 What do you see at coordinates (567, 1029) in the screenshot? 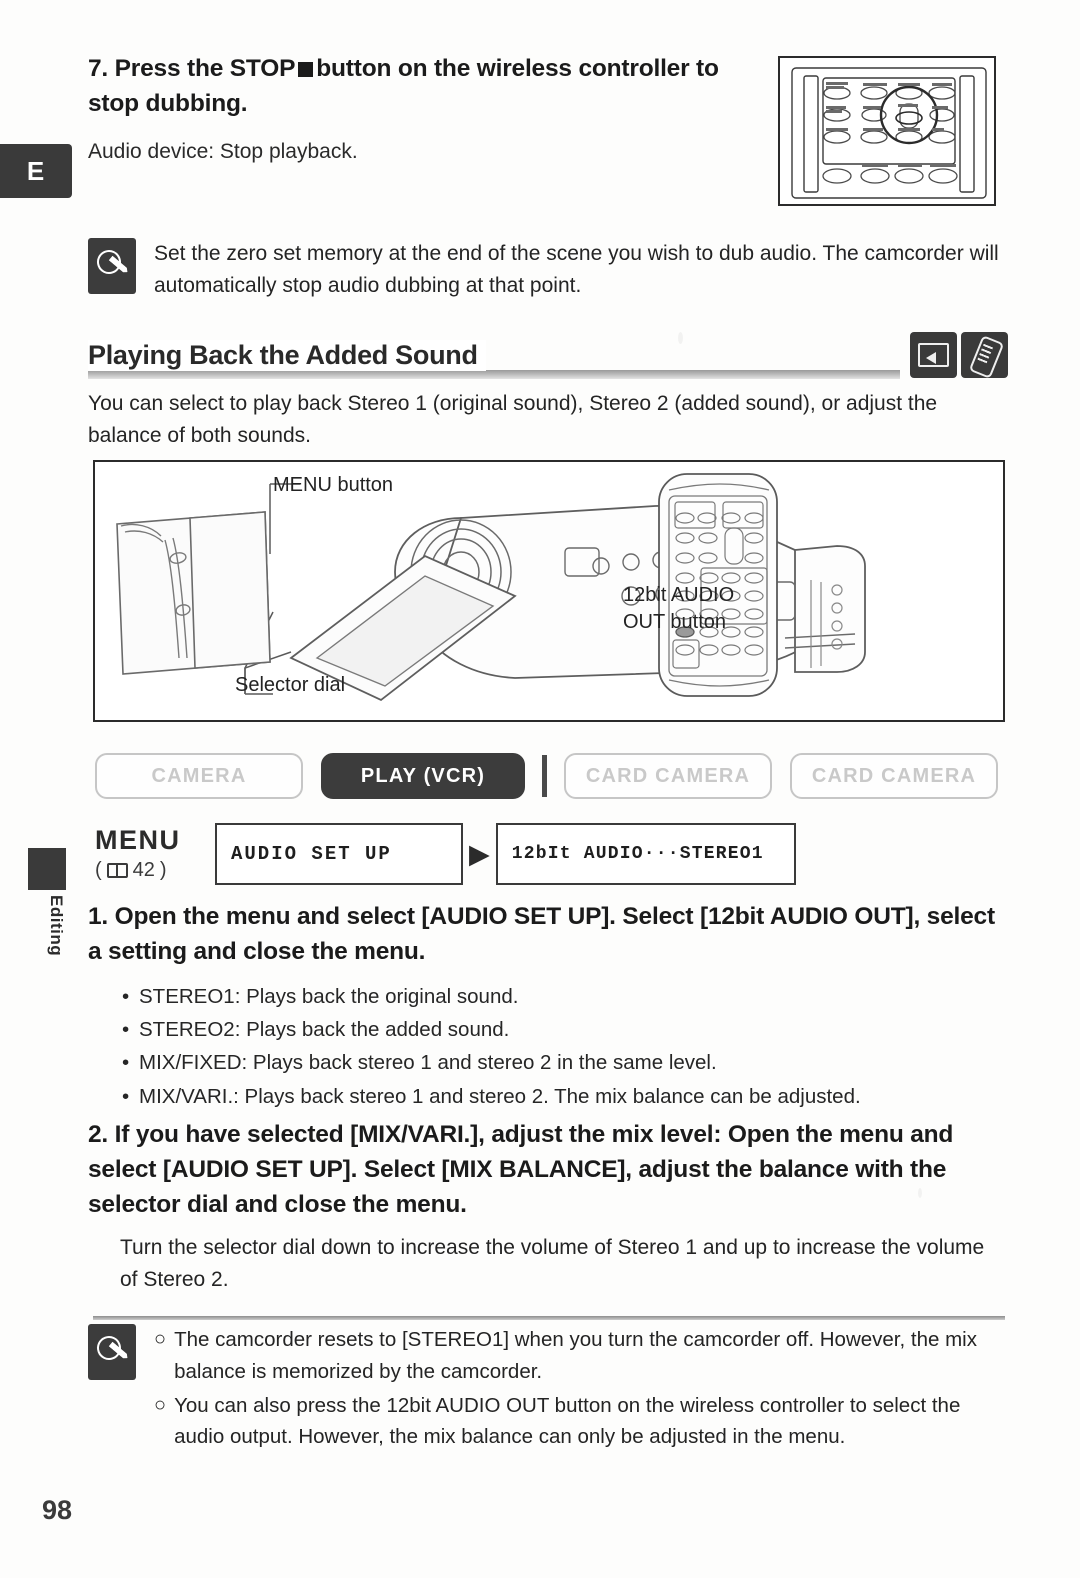
I see `list-item: STEREO2: Plays back the added sound.` at bounding box center [567, 1029].